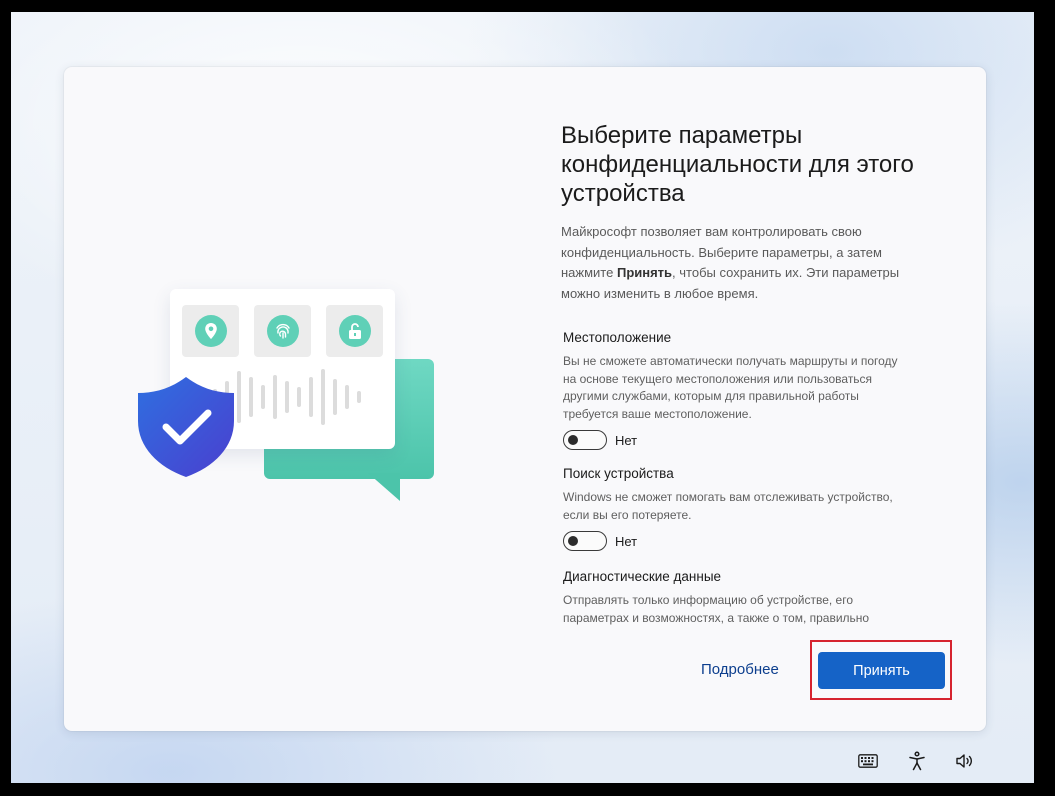 The image size is (1055, 796). I want to click on section-title: Местоположение, so click(617, 337).